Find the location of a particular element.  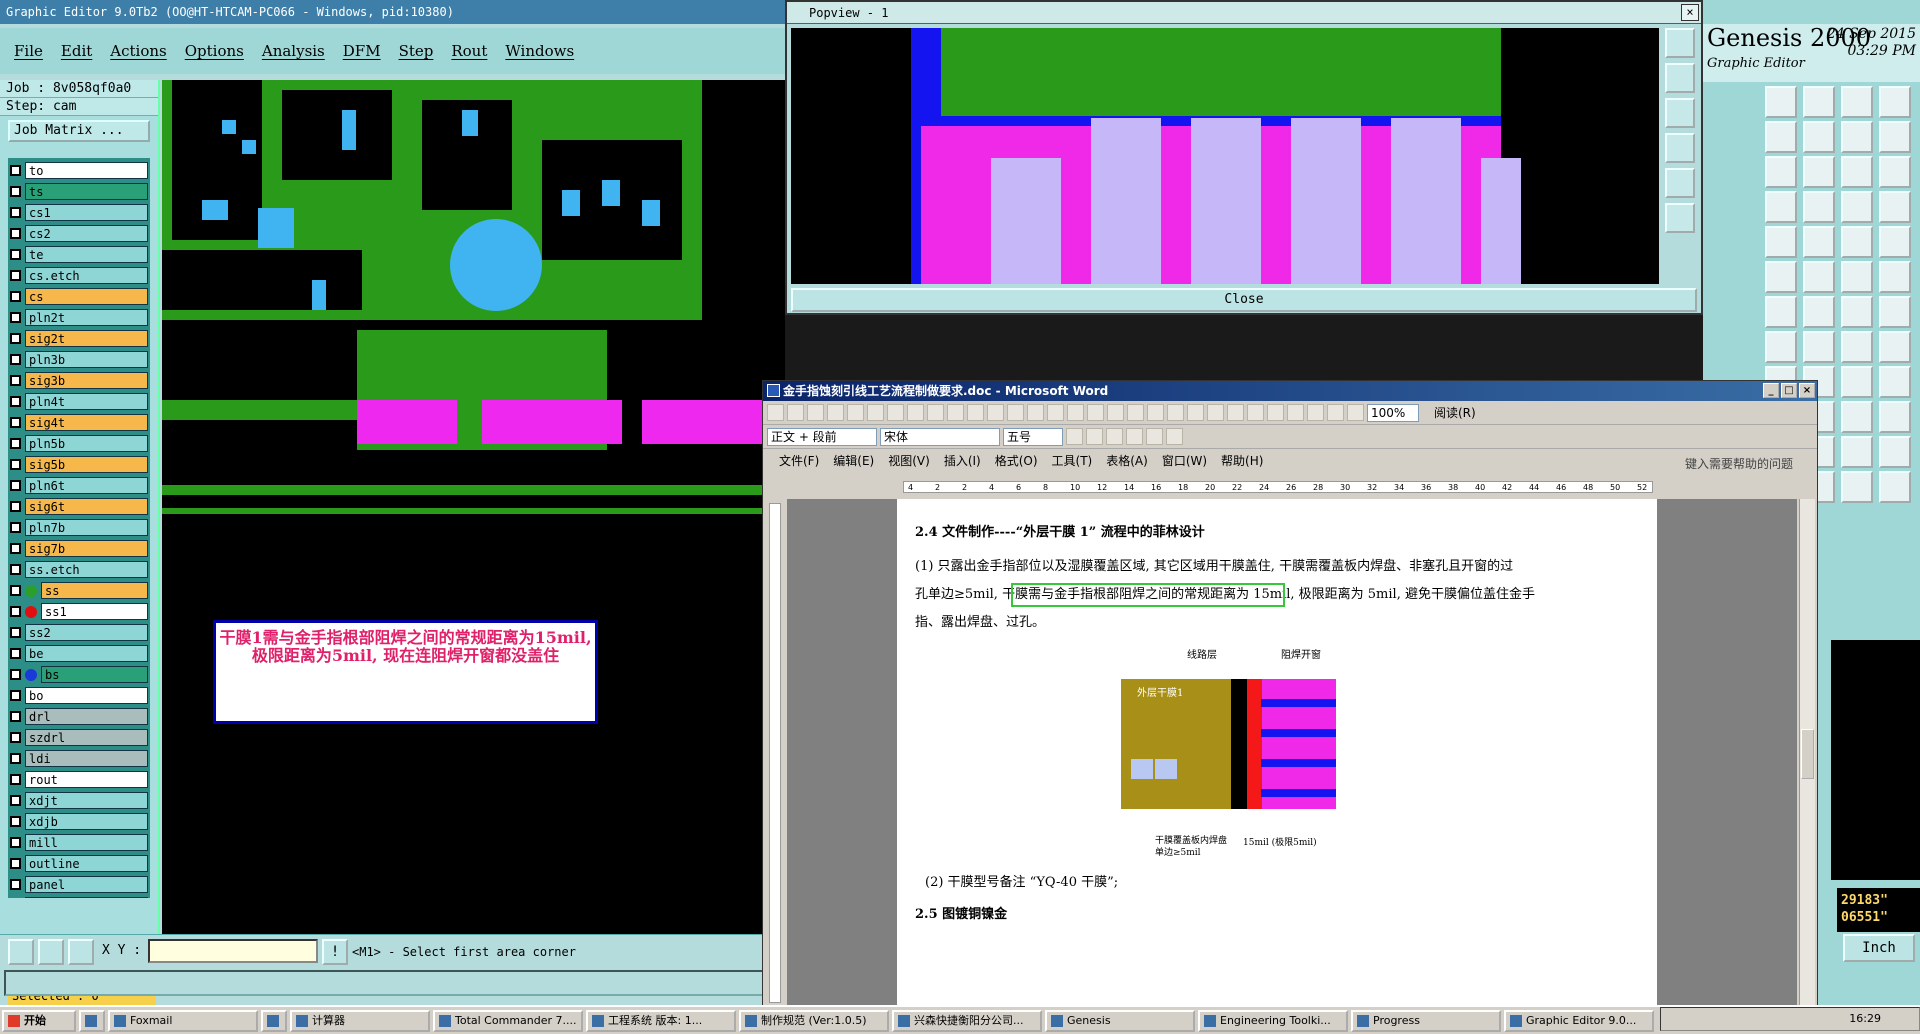

word-scroll-thumb is located at coordinates (1807, 754).